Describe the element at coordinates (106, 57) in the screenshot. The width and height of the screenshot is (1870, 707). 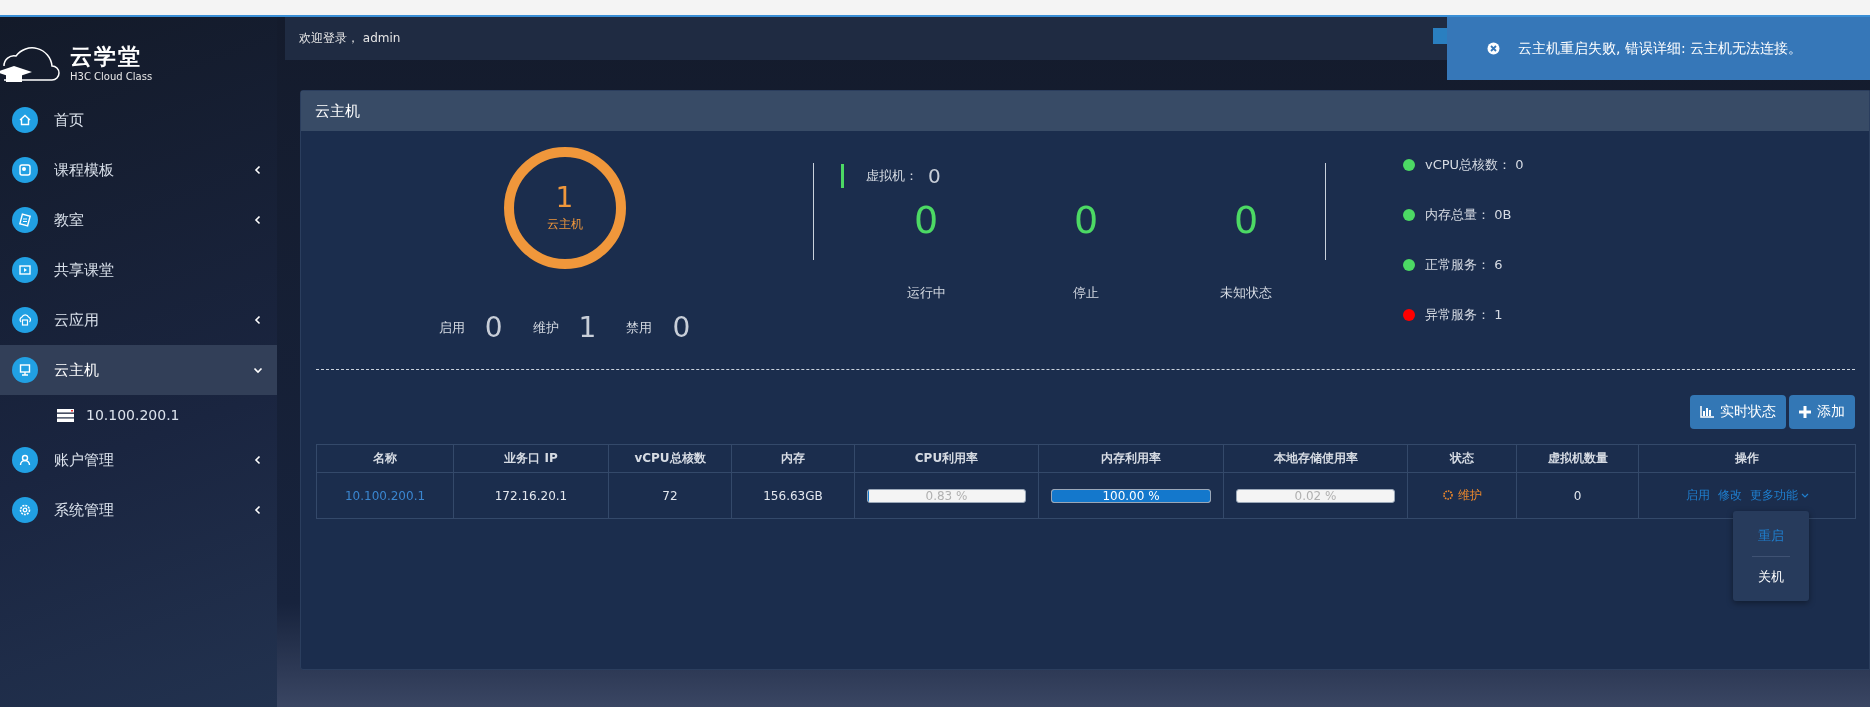
I see `logo-name: 云学堂` at that location.